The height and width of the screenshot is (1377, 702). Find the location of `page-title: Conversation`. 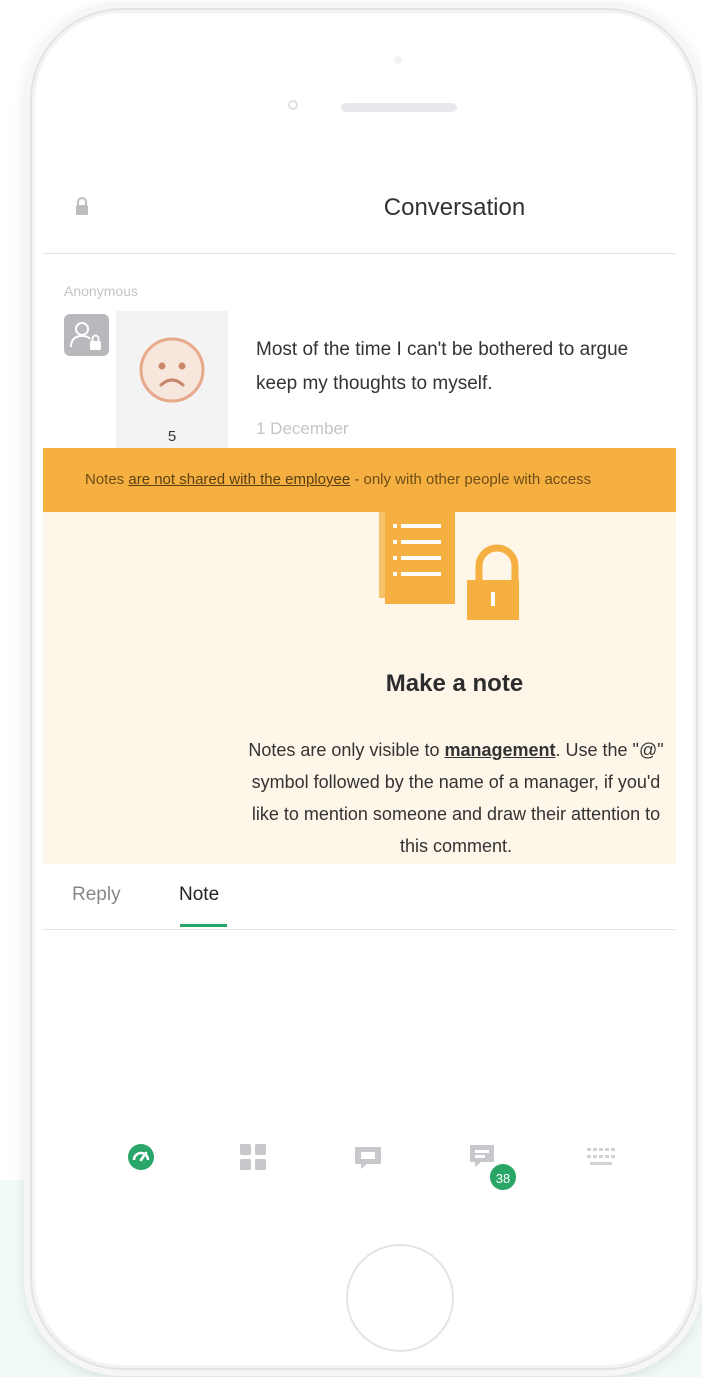

page-title: Conversation is located at coordinates (454, 207).